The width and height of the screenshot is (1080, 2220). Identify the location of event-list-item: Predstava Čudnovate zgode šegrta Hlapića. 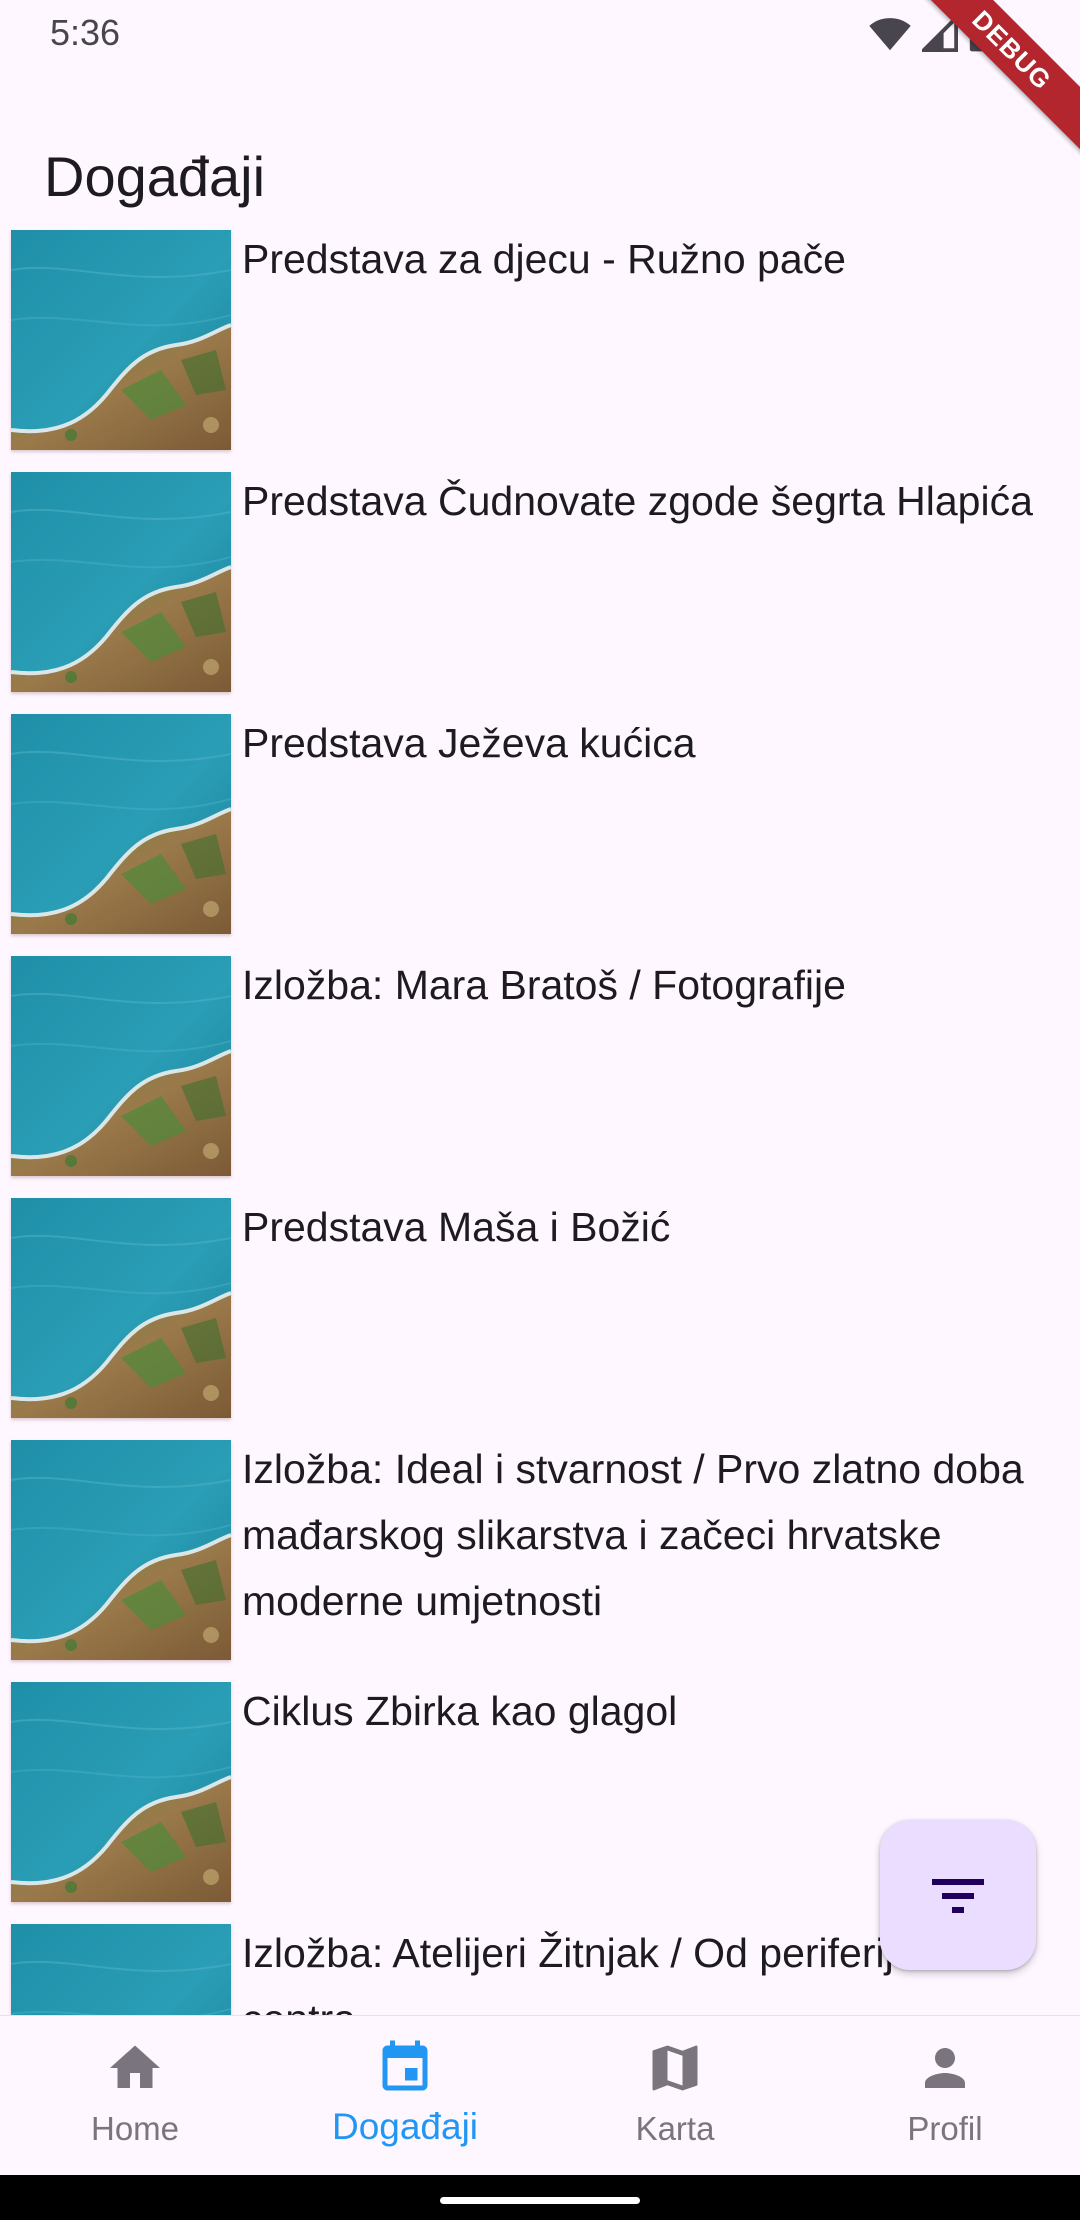
(540, 583).